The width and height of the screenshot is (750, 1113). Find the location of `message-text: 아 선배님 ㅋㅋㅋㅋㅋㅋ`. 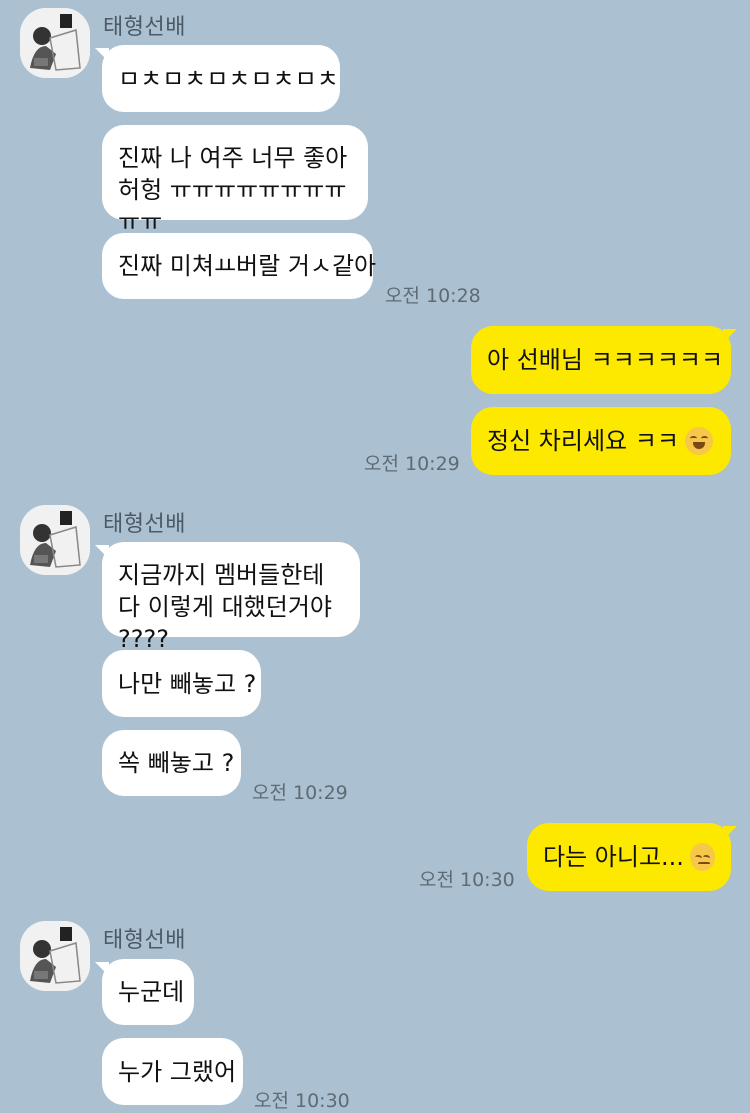

message-text: 아 선배님 ㅋㅋㅋㅋㅋㅋ is located at coordinates (605, 360).